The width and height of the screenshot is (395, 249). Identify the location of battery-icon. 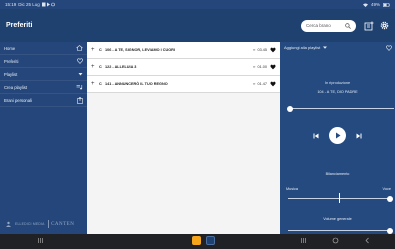
(386, 4).